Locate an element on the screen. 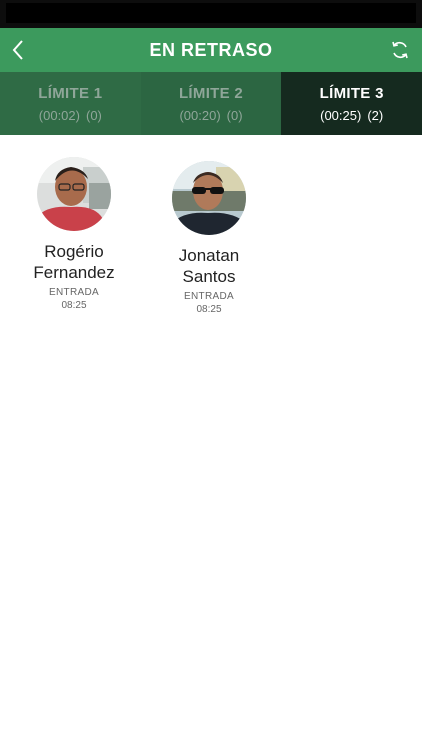 The height and width of the screenshot is (750, 422). status-bar is located at coordinates (211, 14).